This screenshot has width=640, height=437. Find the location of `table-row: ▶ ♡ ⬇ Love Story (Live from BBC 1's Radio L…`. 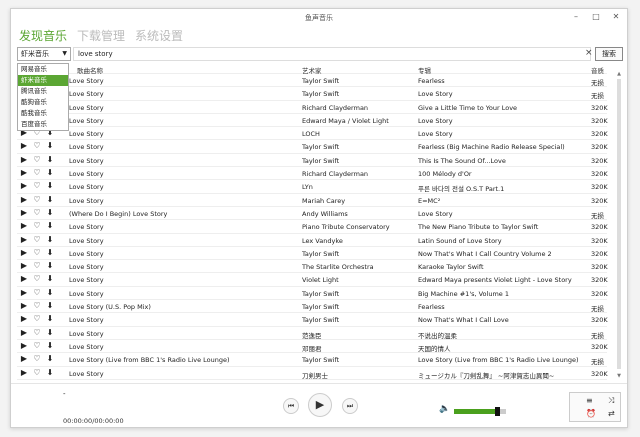

table-row: ▶ ♡ ⬇ Love Story (Live from BBC 1's Radio L… is located at coordinates (312, 360).